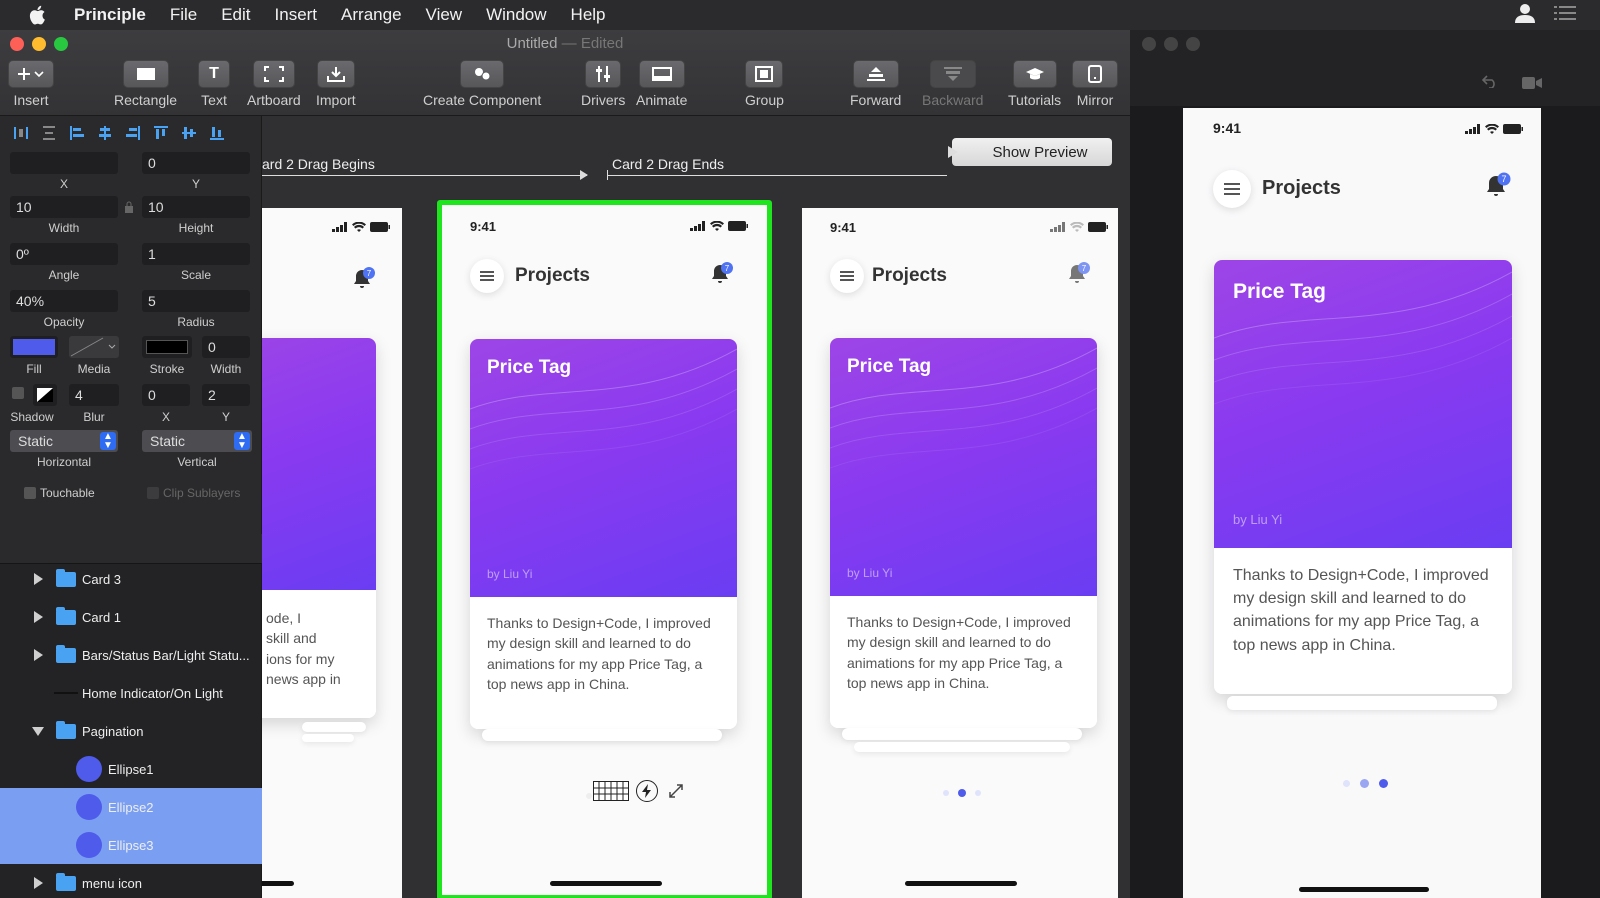  What do you see at coordinates (129, 209) in the screenshot?
I see `lock-icon` at bounding box center [129, 209].